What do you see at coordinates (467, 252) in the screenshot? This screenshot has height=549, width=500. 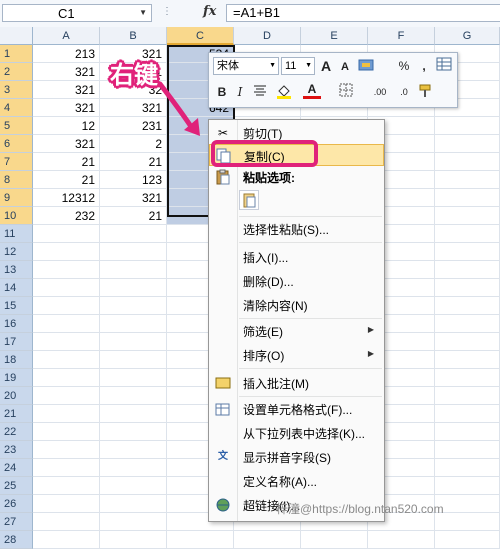 I see `cell-g12` at bounding box center [467, 252].